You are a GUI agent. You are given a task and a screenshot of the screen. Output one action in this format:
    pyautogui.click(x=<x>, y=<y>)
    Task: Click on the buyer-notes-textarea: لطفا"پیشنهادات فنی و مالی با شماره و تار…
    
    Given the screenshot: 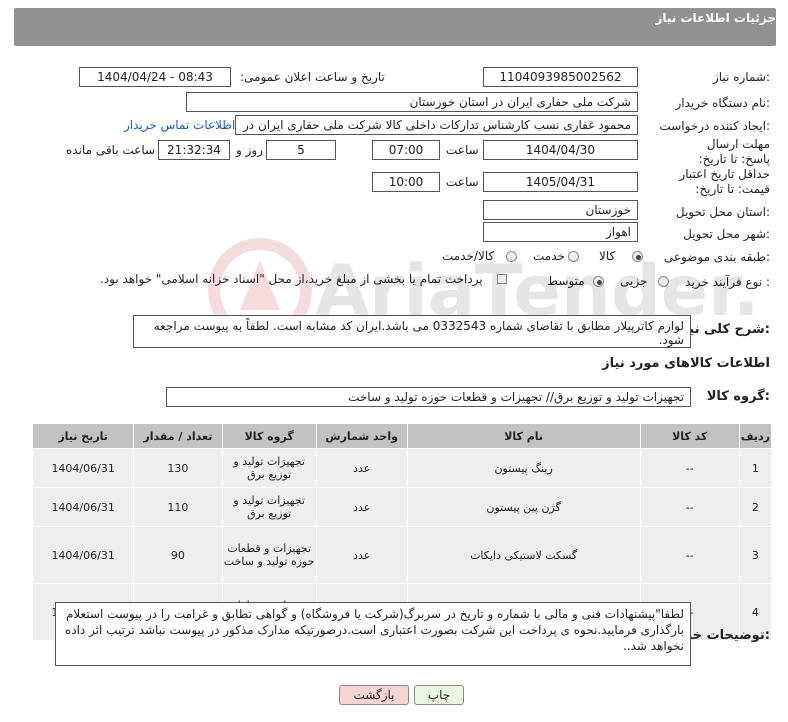 What is the action you would take?
    pyautogui.click(x=373, y=634)
    